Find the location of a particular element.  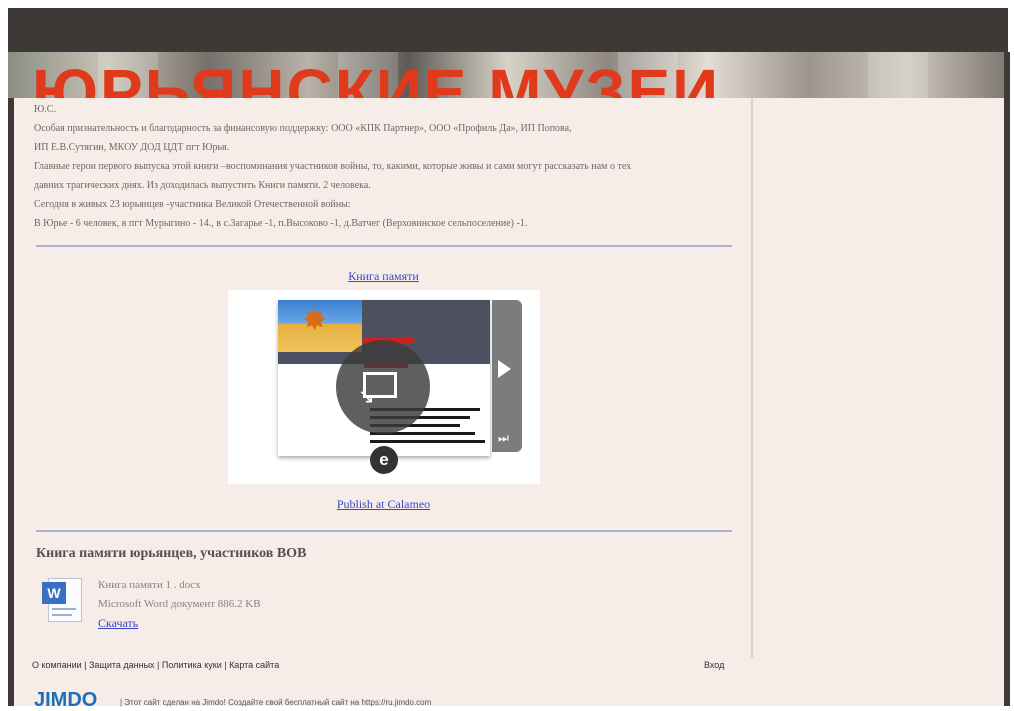

jimdo-logo: JIMDO is located at coordinates (65, 700).